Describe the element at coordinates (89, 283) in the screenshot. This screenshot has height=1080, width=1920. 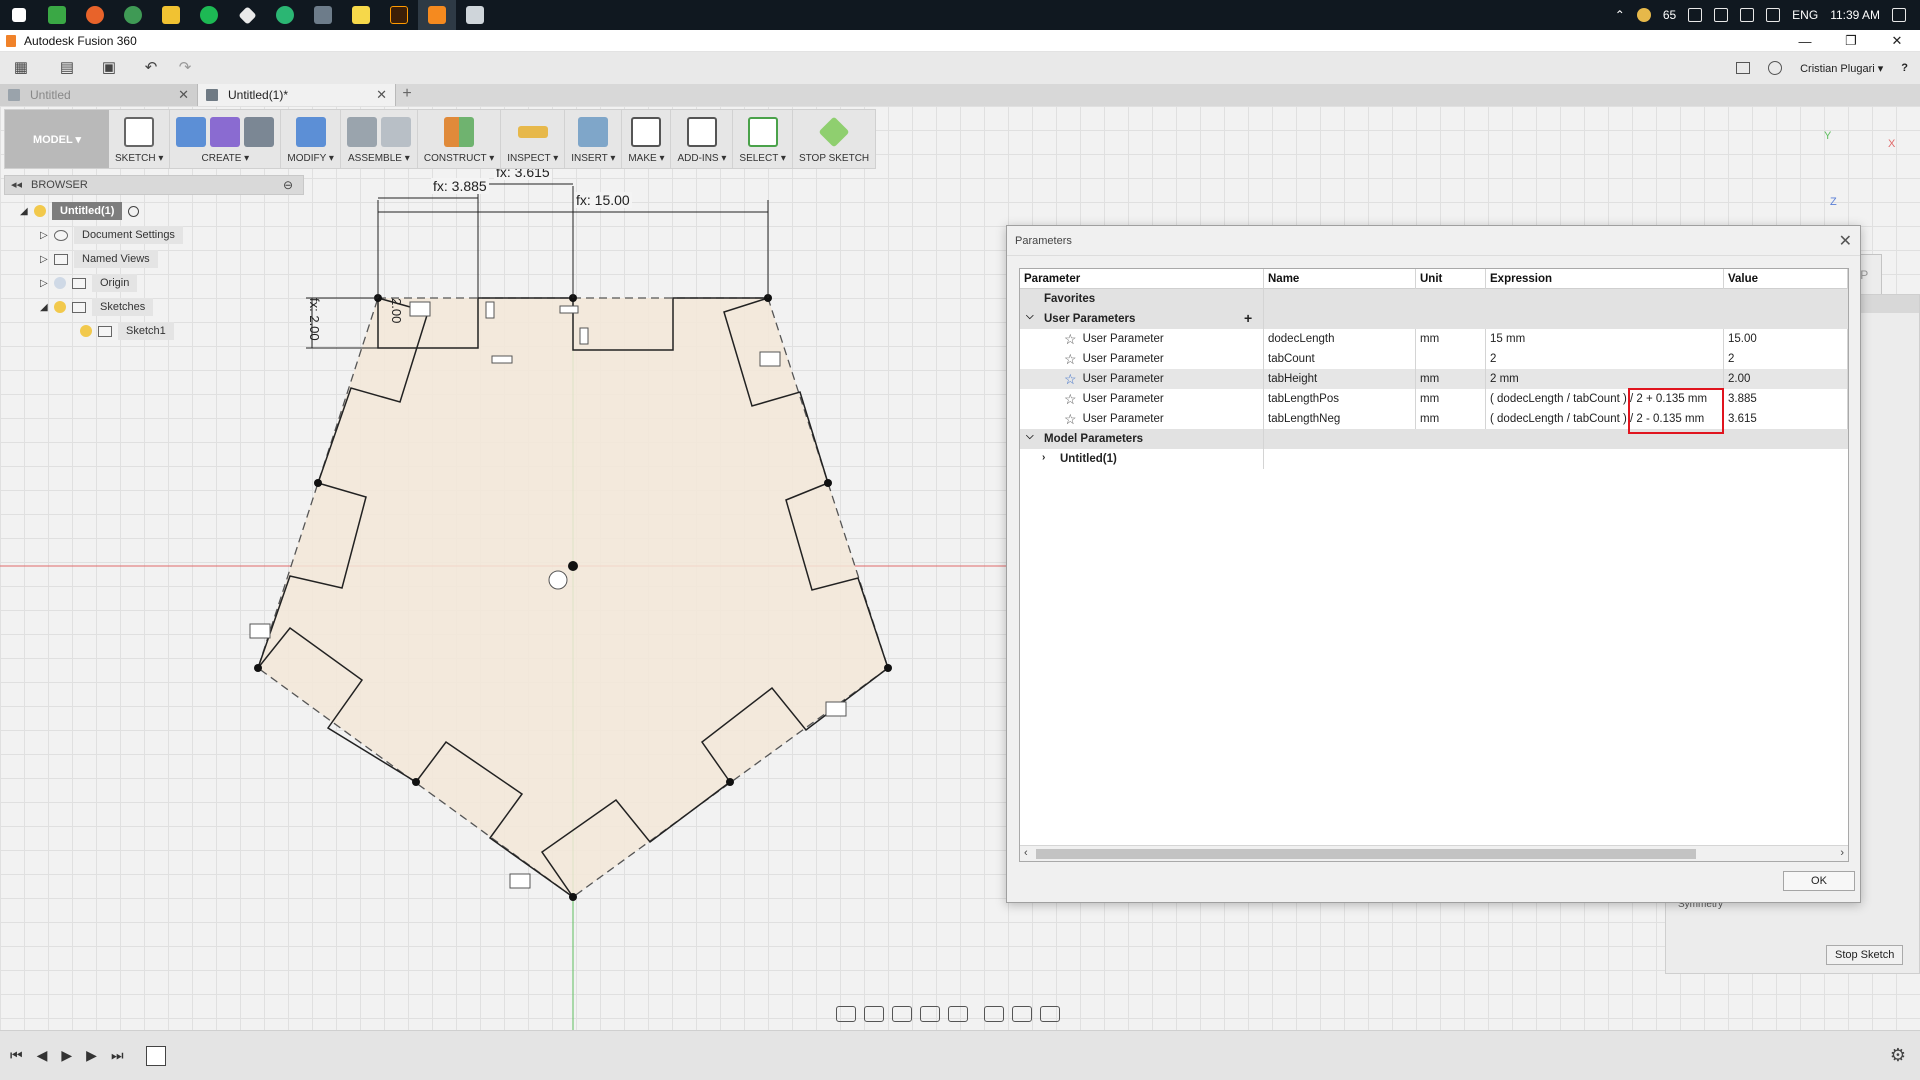
I see `browser-item-origin: ▷ Origin` at that location.